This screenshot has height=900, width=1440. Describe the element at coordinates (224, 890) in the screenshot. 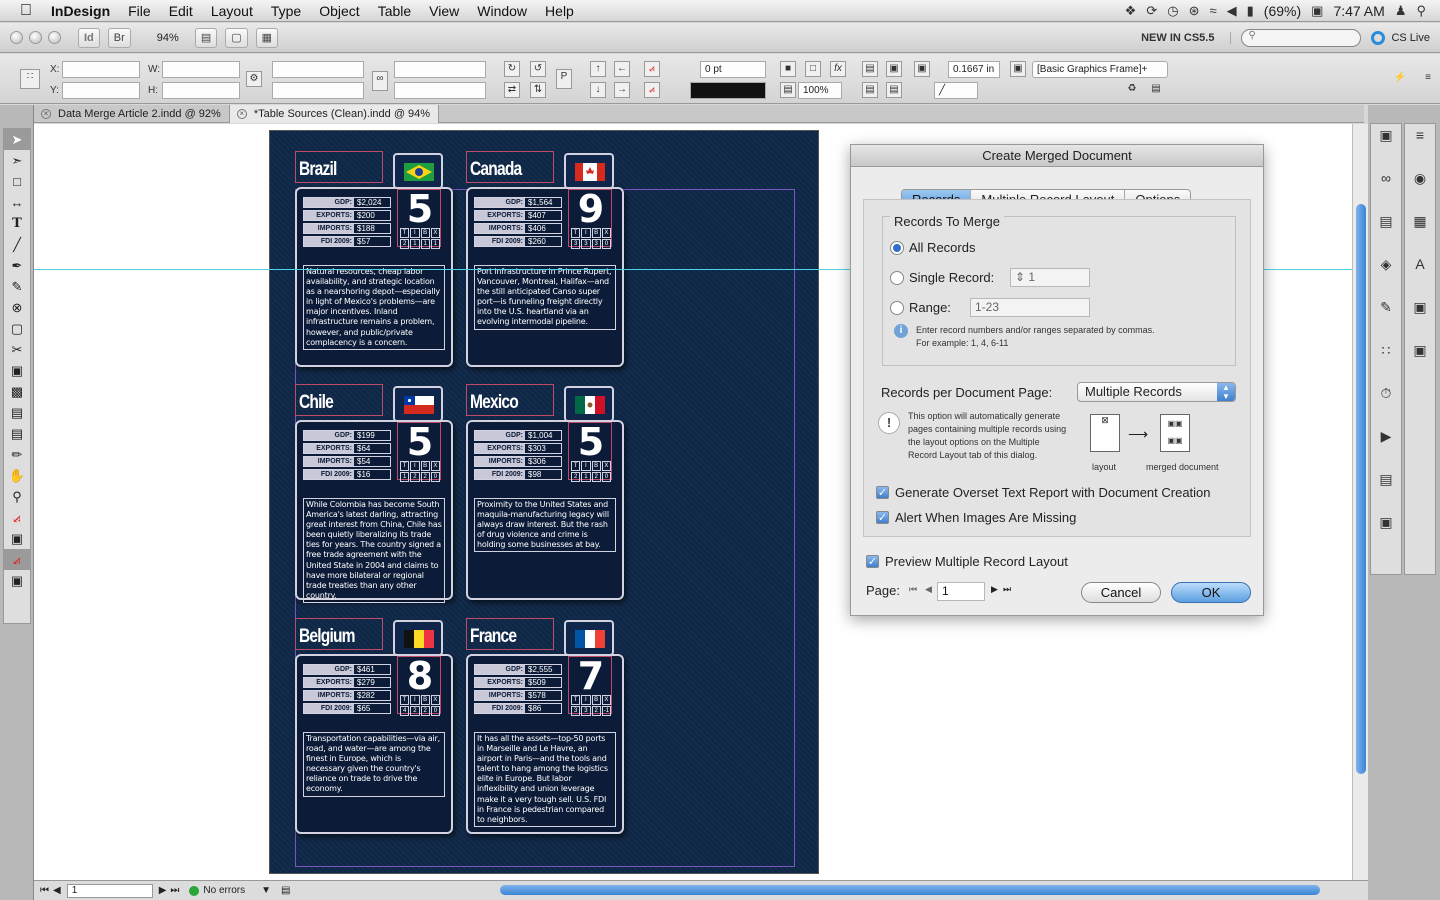

I see `preflight-status: No errors` at that location.